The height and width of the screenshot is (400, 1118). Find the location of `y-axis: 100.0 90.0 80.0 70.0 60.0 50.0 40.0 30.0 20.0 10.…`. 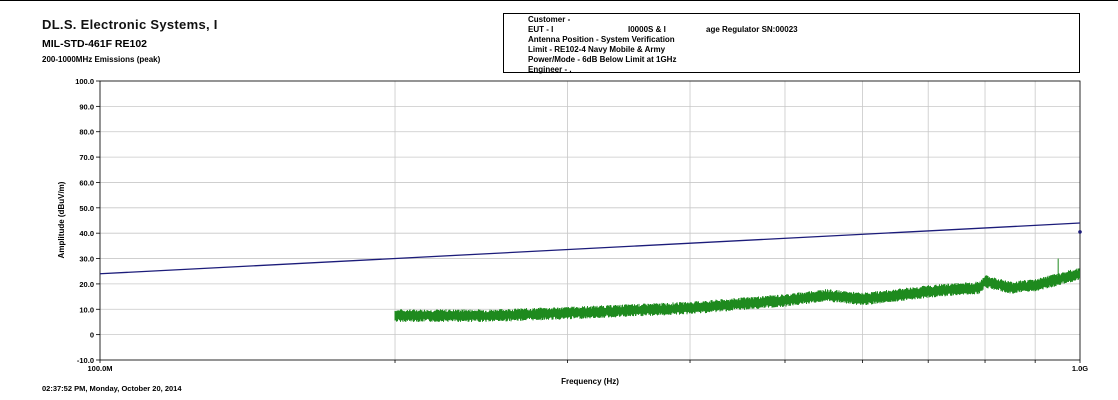

y-axis: 100.0 90.0 80.0 70.0 60.0 50.0 40.0 30.0 20.0 10.… is located at coordinates (87, 221).